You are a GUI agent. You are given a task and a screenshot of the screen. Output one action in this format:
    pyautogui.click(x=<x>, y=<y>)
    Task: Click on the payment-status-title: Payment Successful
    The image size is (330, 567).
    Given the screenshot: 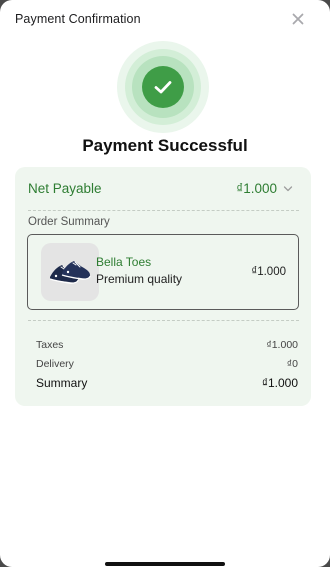 What is the action you would take?
    pyautogui.click(x=165, y=145)
    